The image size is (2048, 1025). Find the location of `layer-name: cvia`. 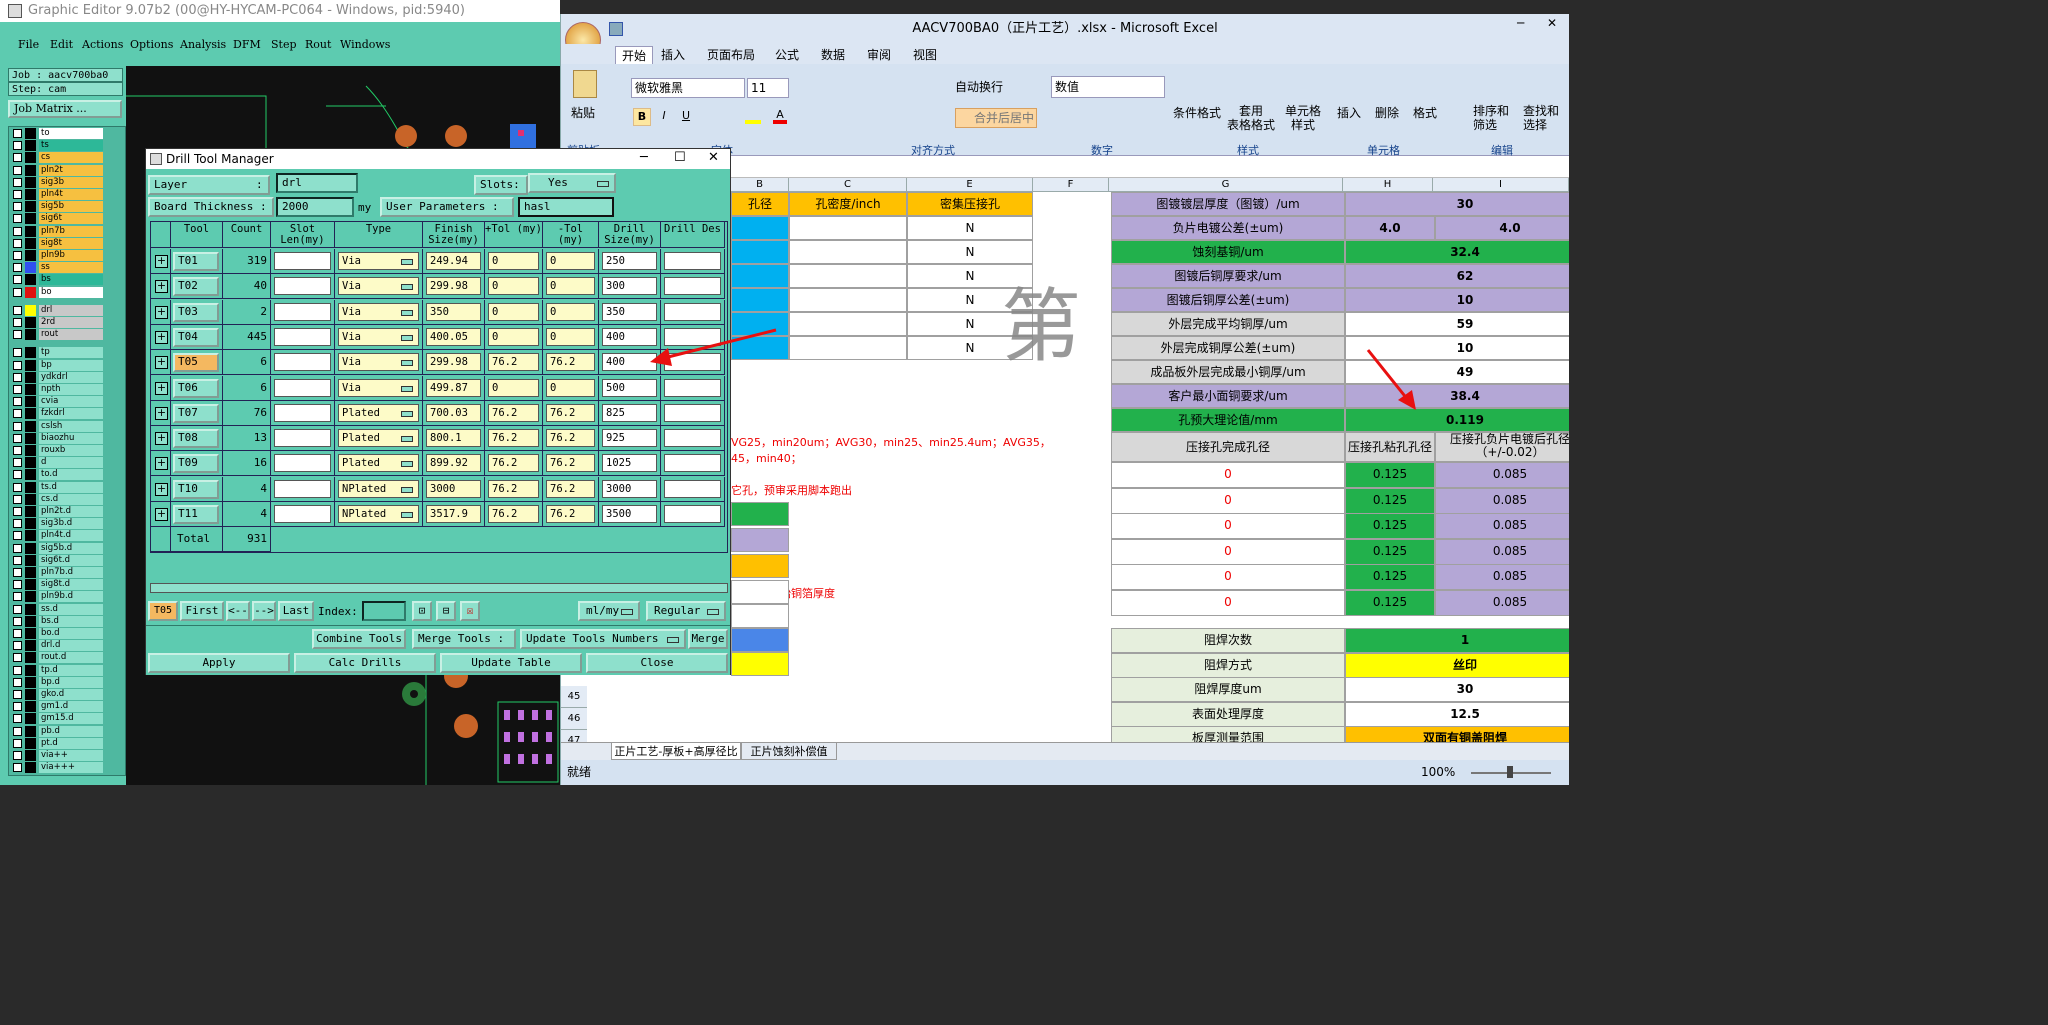

layer-name: cvia is located at coordinates (71, 402).